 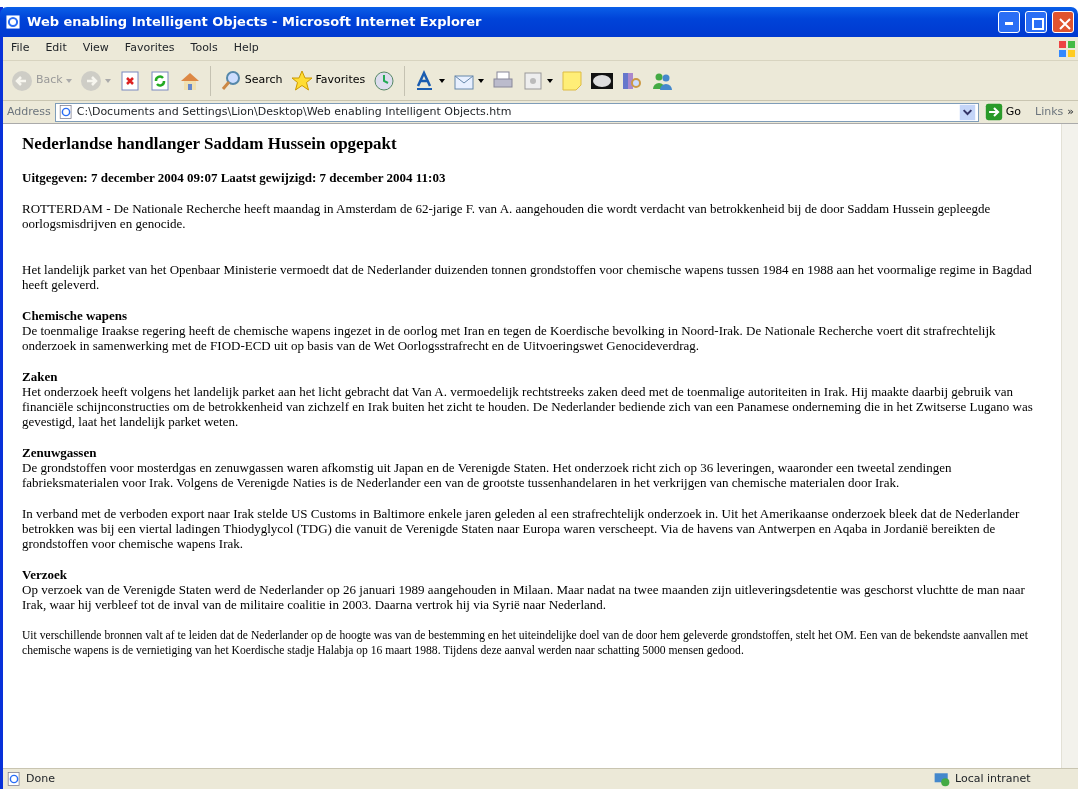 I want to click on minimize-button, so click(x=1009, y=22).